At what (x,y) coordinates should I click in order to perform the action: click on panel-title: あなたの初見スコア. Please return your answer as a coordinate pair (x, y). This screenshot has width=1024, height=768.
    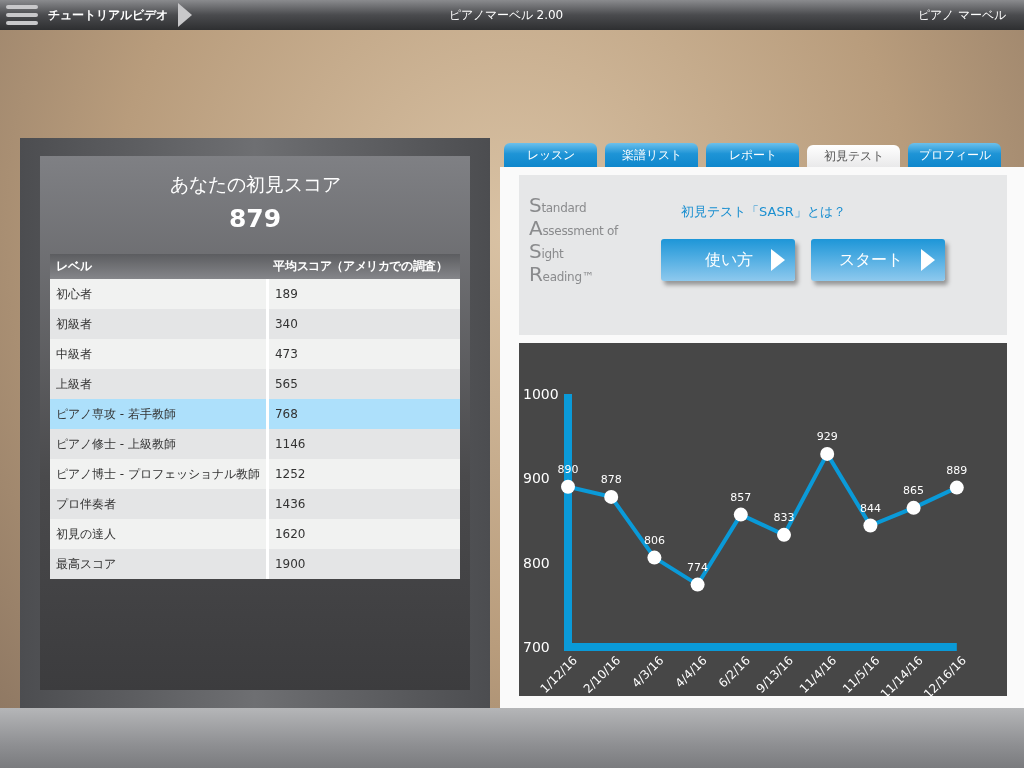
    Looking at the image, I should click on (255, 184).